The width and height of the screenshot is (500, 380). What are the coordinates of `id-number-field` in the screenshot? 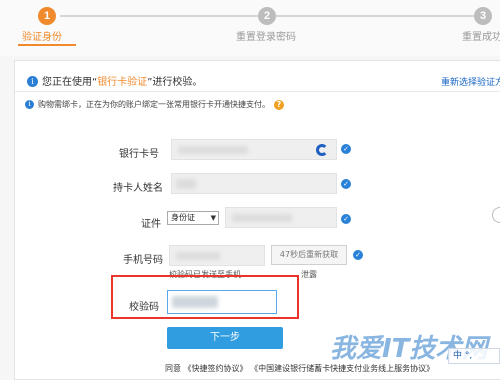 It's located at (281, 217).